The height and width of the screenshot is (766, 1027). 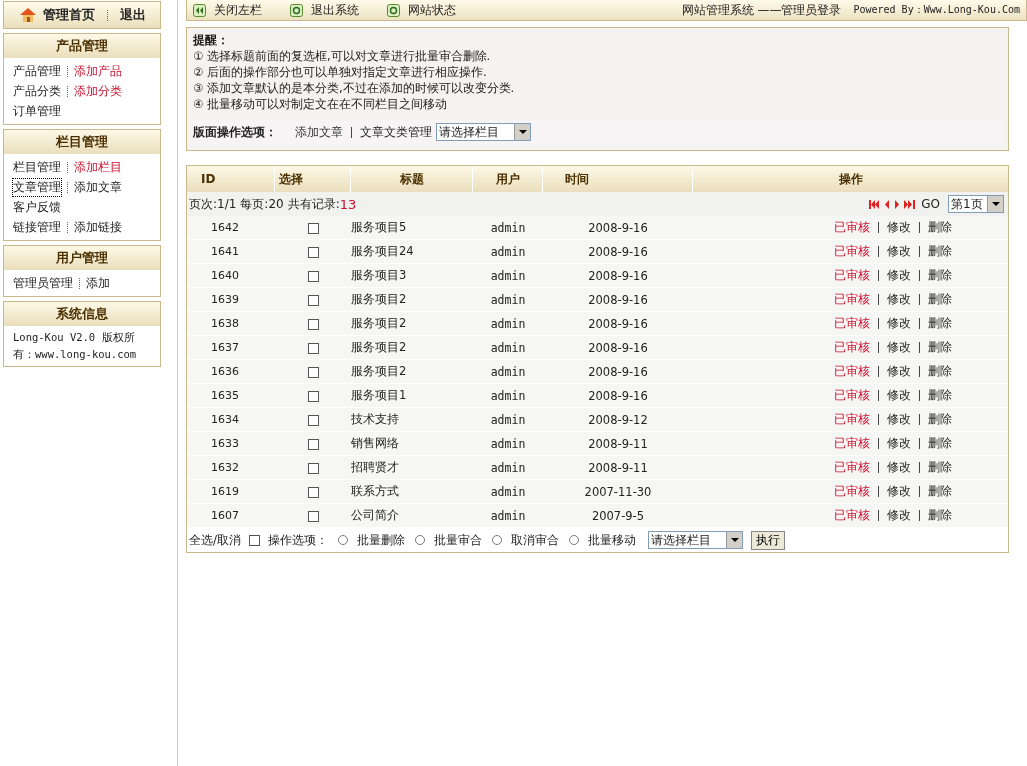 What do you see at coordinates (324, 10) in the screenshot?
I see `toolbar-link: 退出系统` at bounding box center [324, 10].